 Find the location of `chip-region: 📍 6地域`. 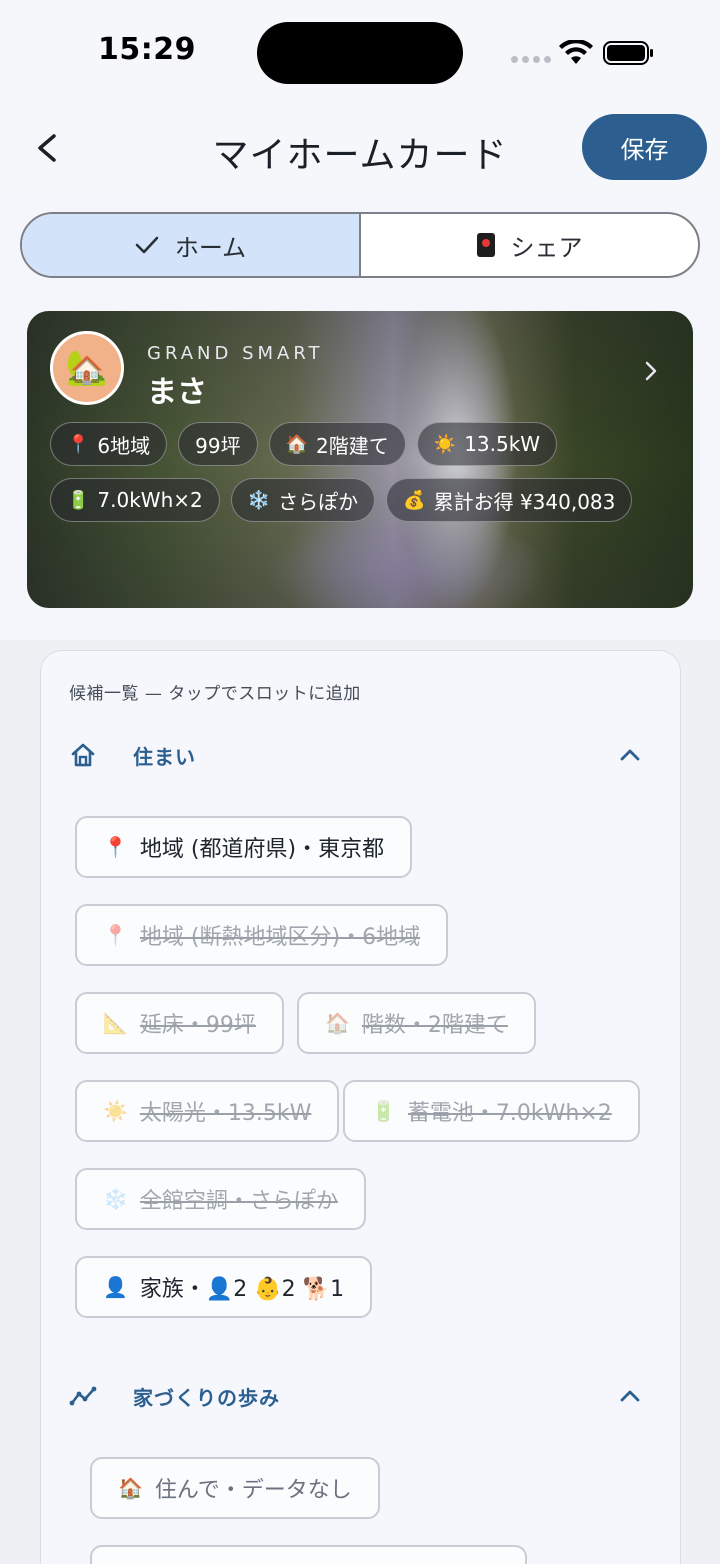

chip-region: 📍 6地域 is located at coordinates (109, 444).